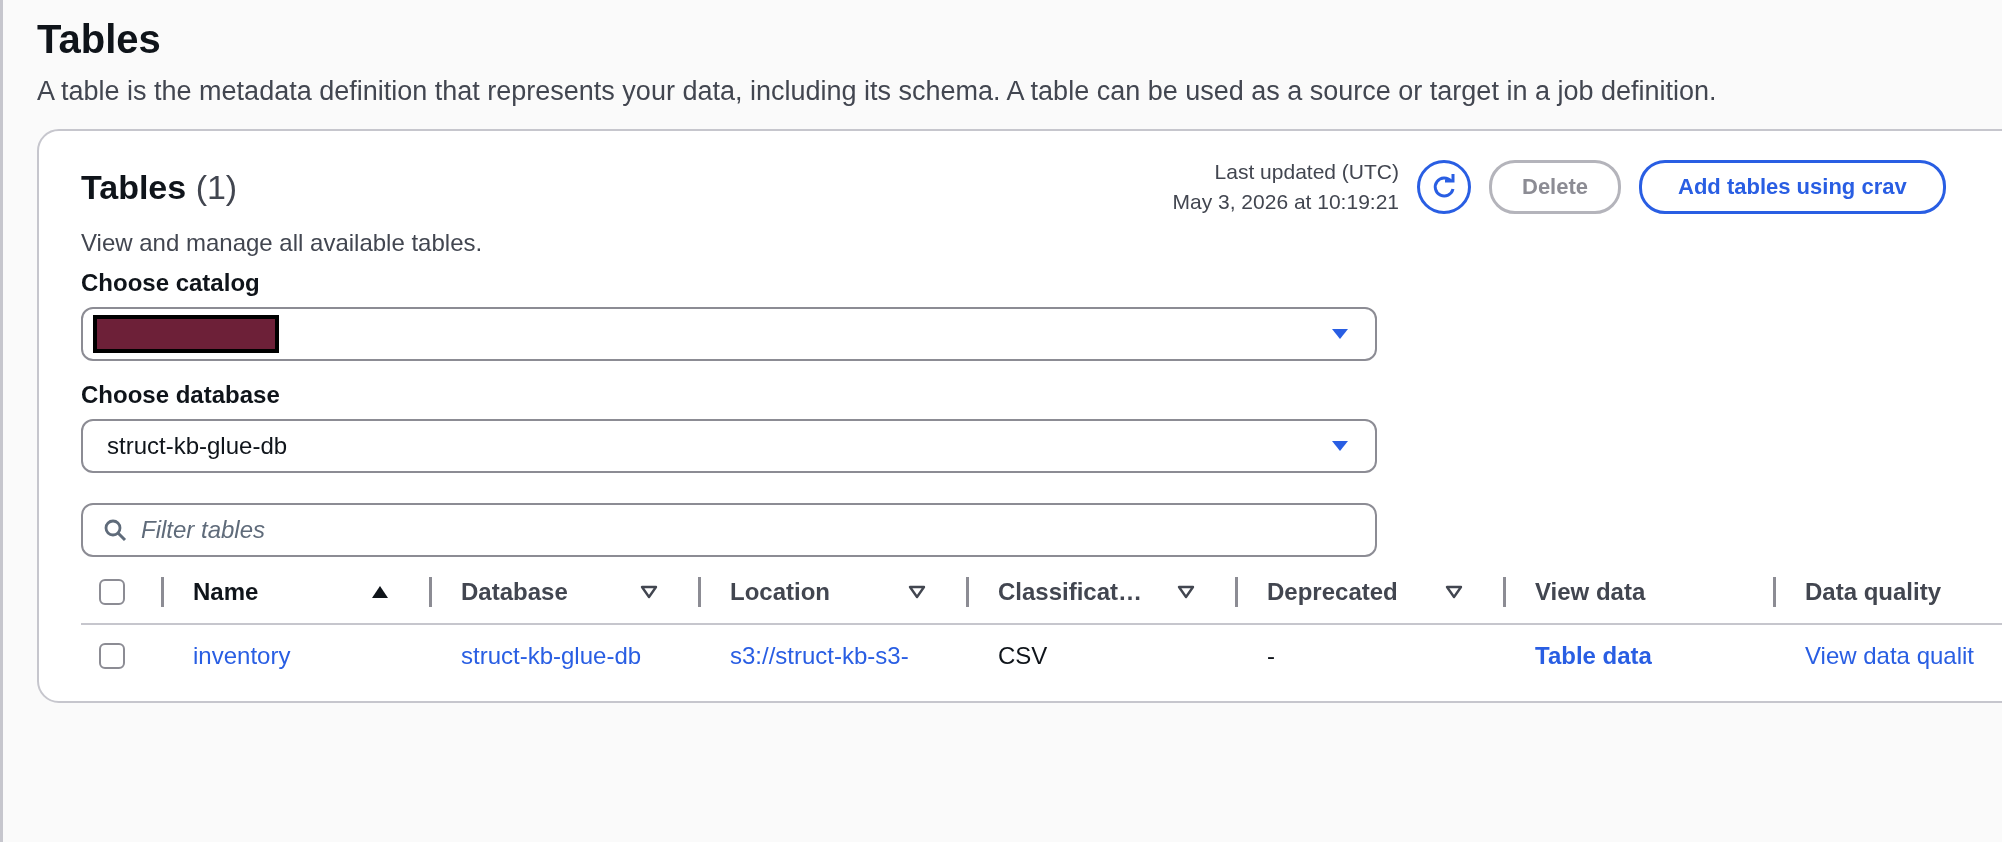 Image resolution: width=2002 pixels, height=842 pixels. I want to click on column-header: Data quality, so click(1873, 592).